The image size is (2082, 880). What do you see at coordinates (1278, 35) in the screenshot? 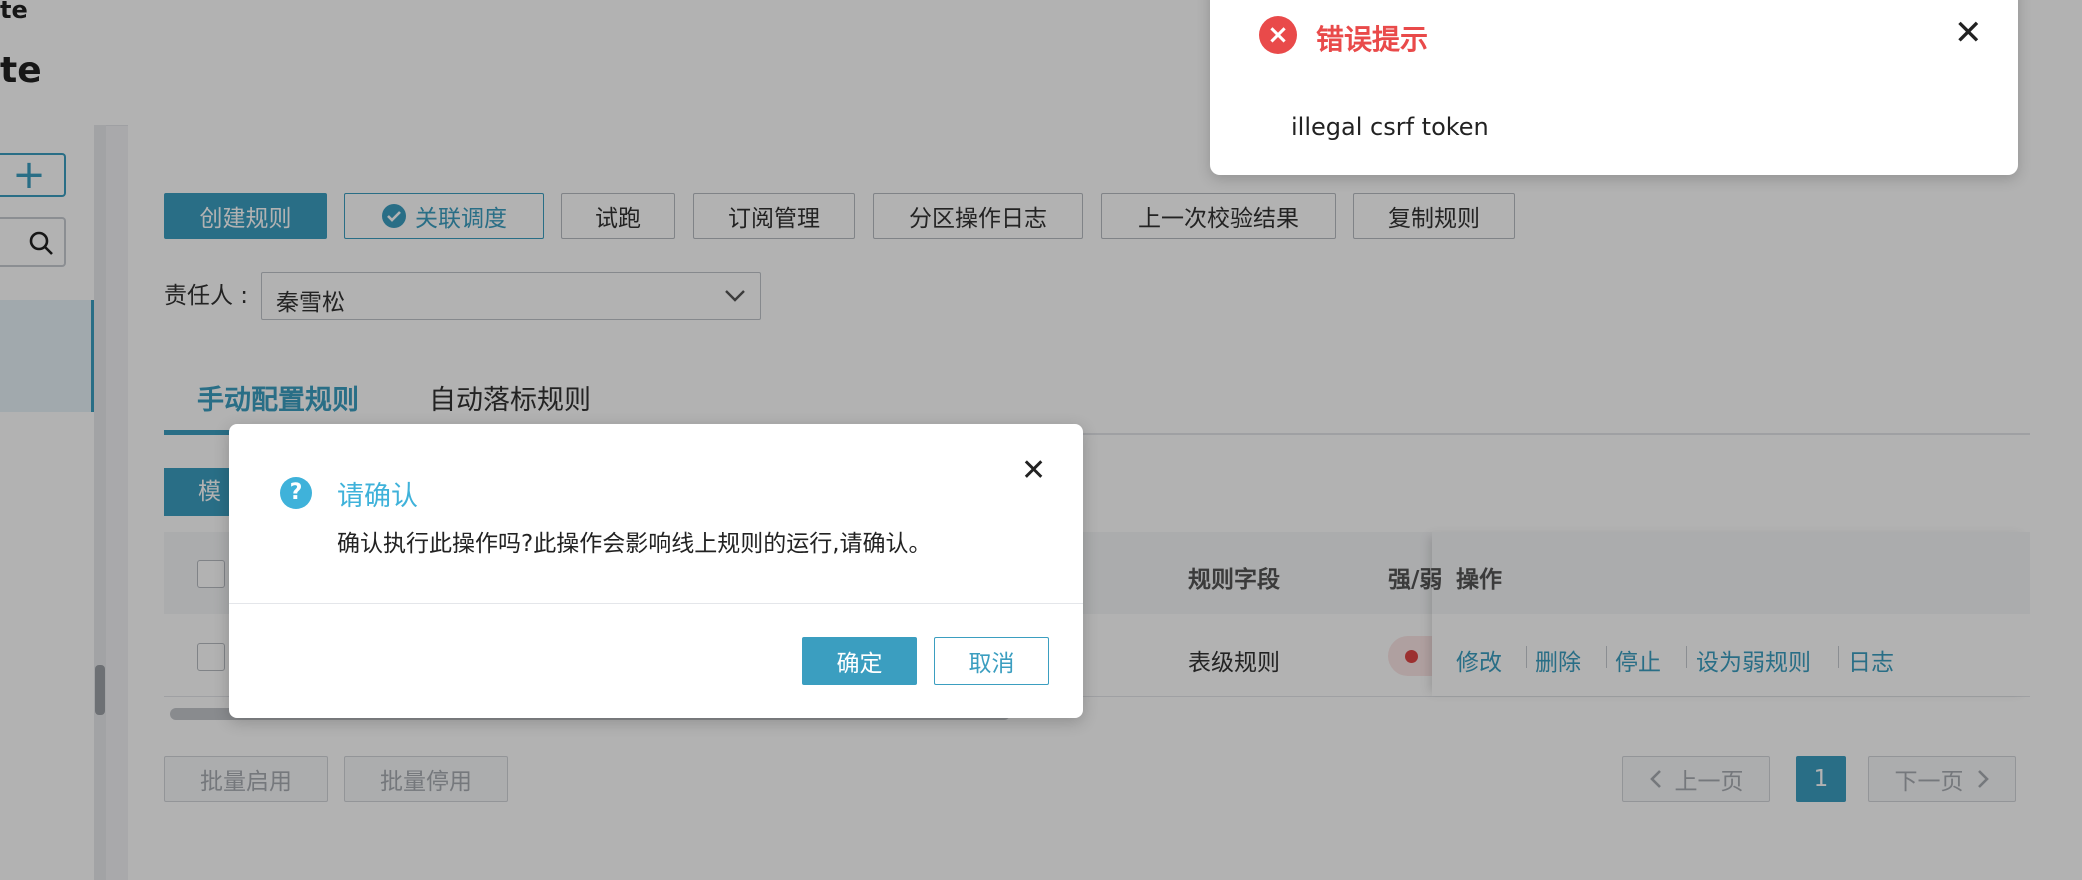
I see `error-circle-icon: ×` at bounding box center [1278, 35].